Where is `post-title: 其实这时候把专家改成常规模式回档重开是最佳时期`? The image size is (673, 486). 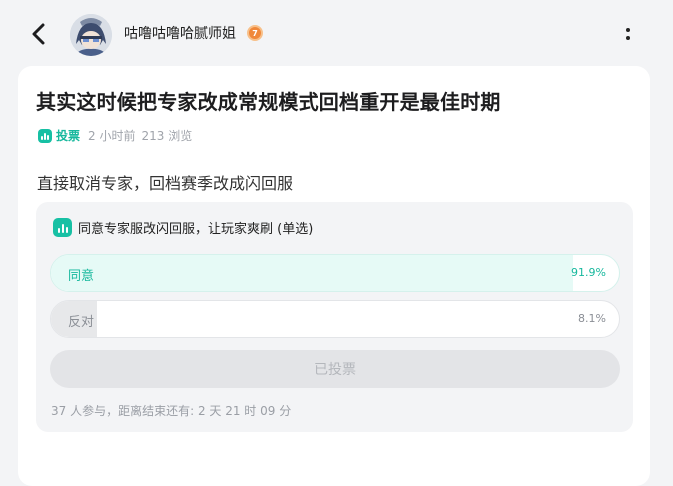 post-title: 其实这时候把专家改成常规模式回档重开是最佳时期 is located at coordinates (268, 102).